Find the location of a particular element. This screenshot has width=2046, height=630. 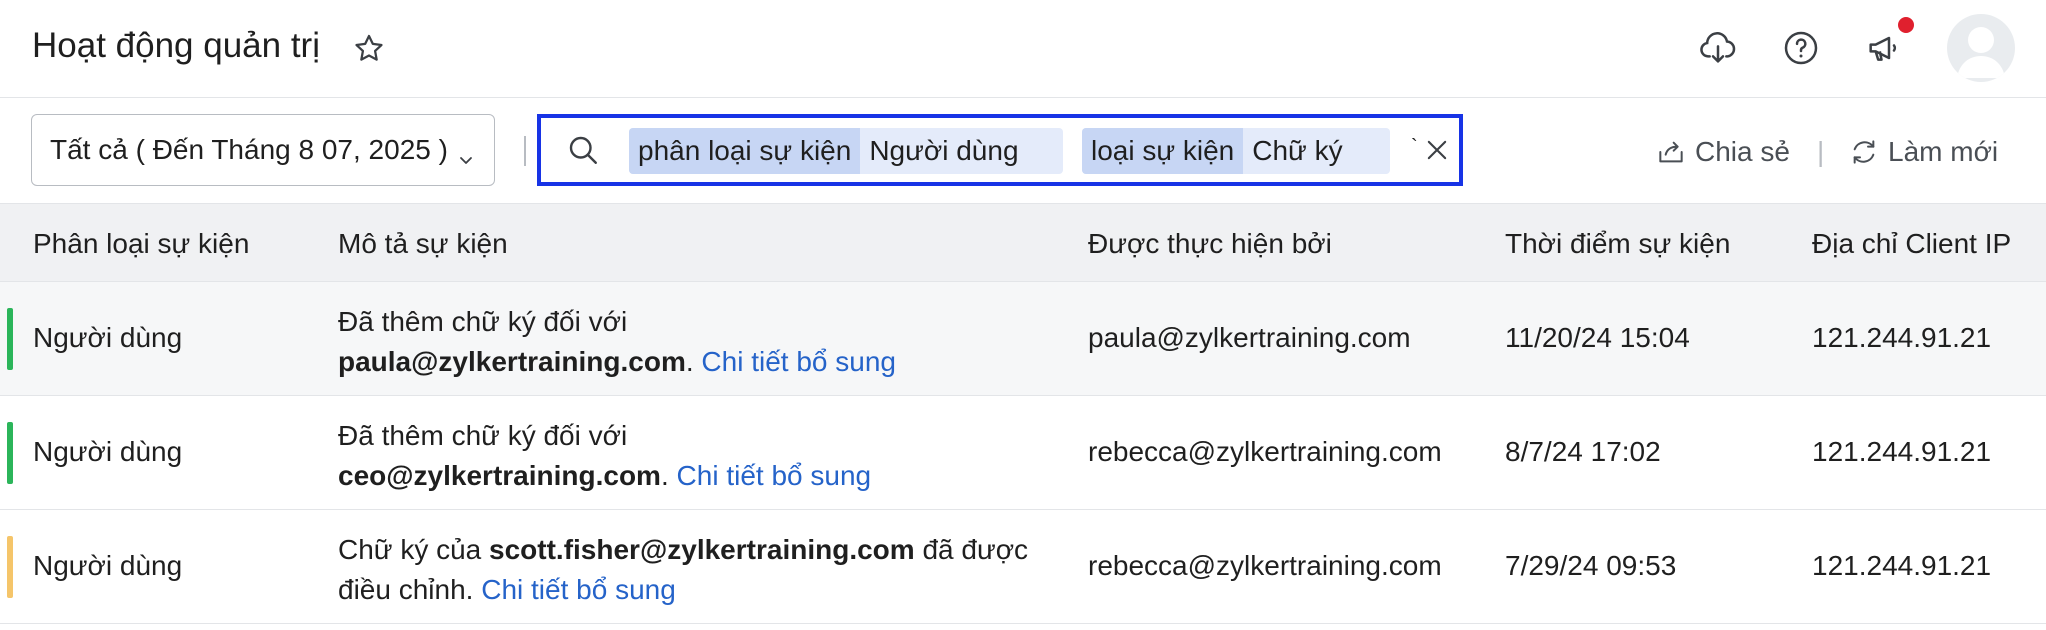

column-header: Phân loại sự kiện is located at coordinates (141, 244).